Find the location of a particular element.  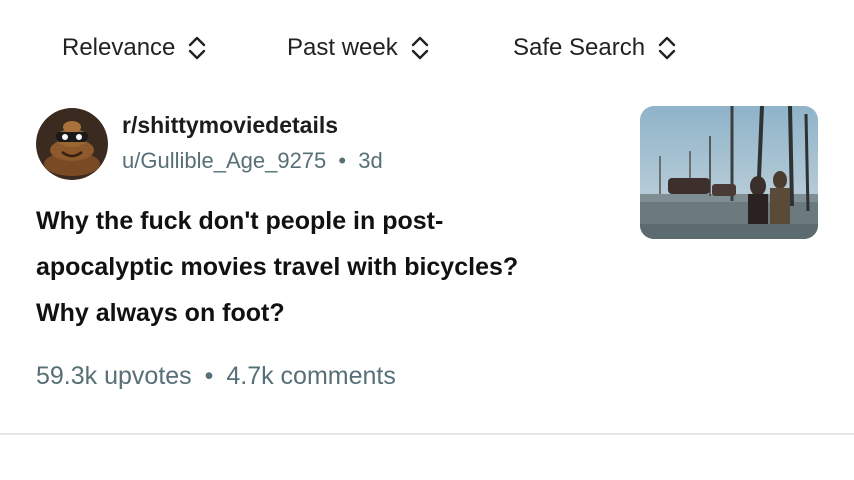

post-thumbnail is located at coordinates (729, 172).